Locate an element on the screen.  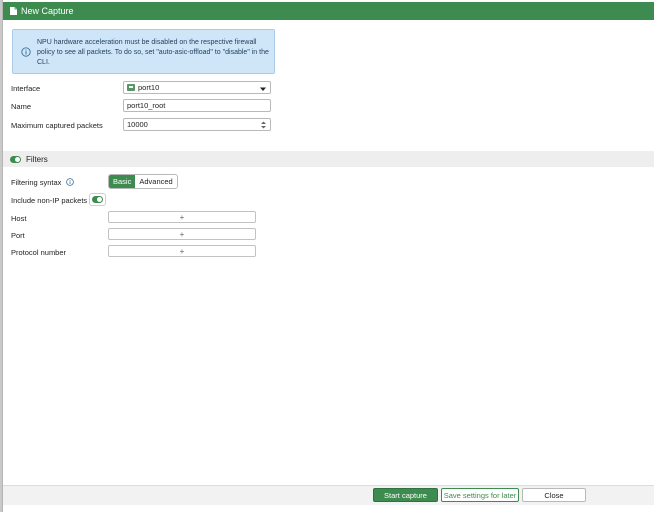
filtering-syntax-text: Filtering syntax is located at coordinates (36, 182).